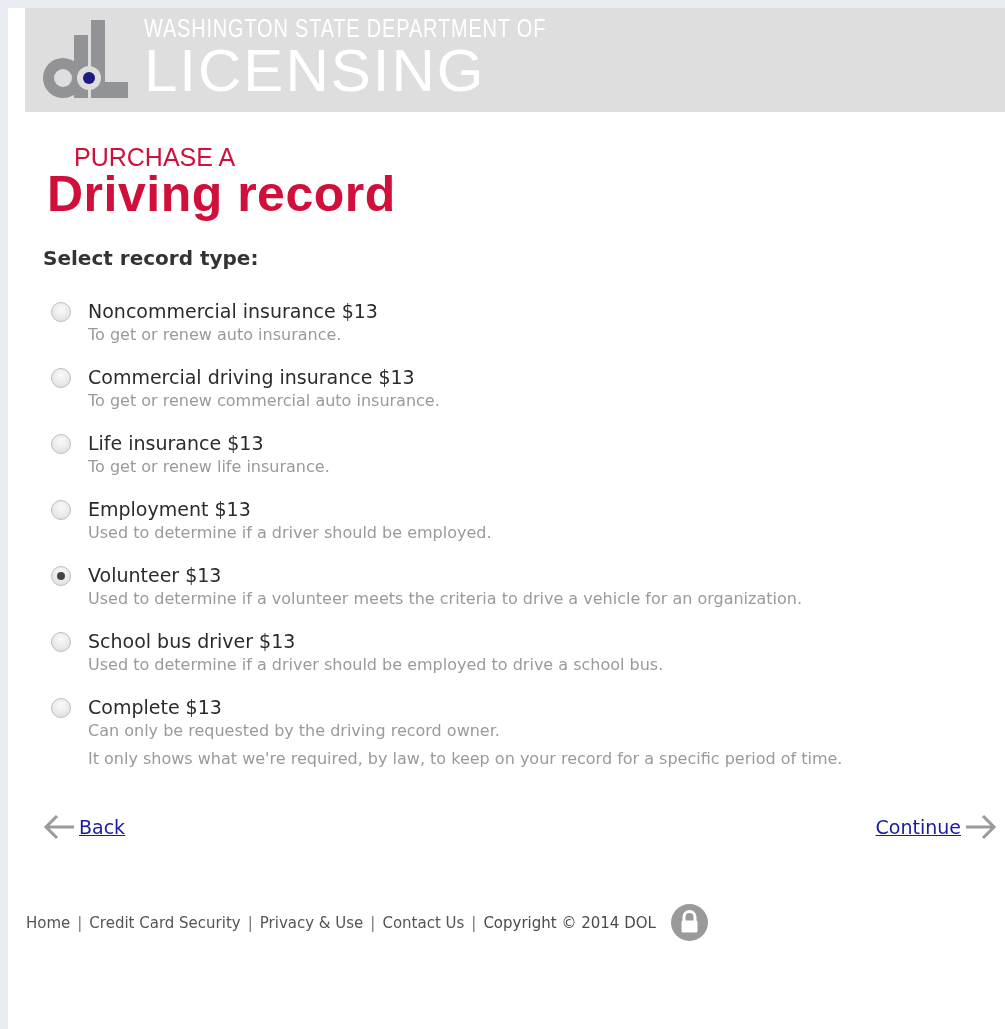  I want to click on heading-kicker: PURCHASE A, so click(155, 157).